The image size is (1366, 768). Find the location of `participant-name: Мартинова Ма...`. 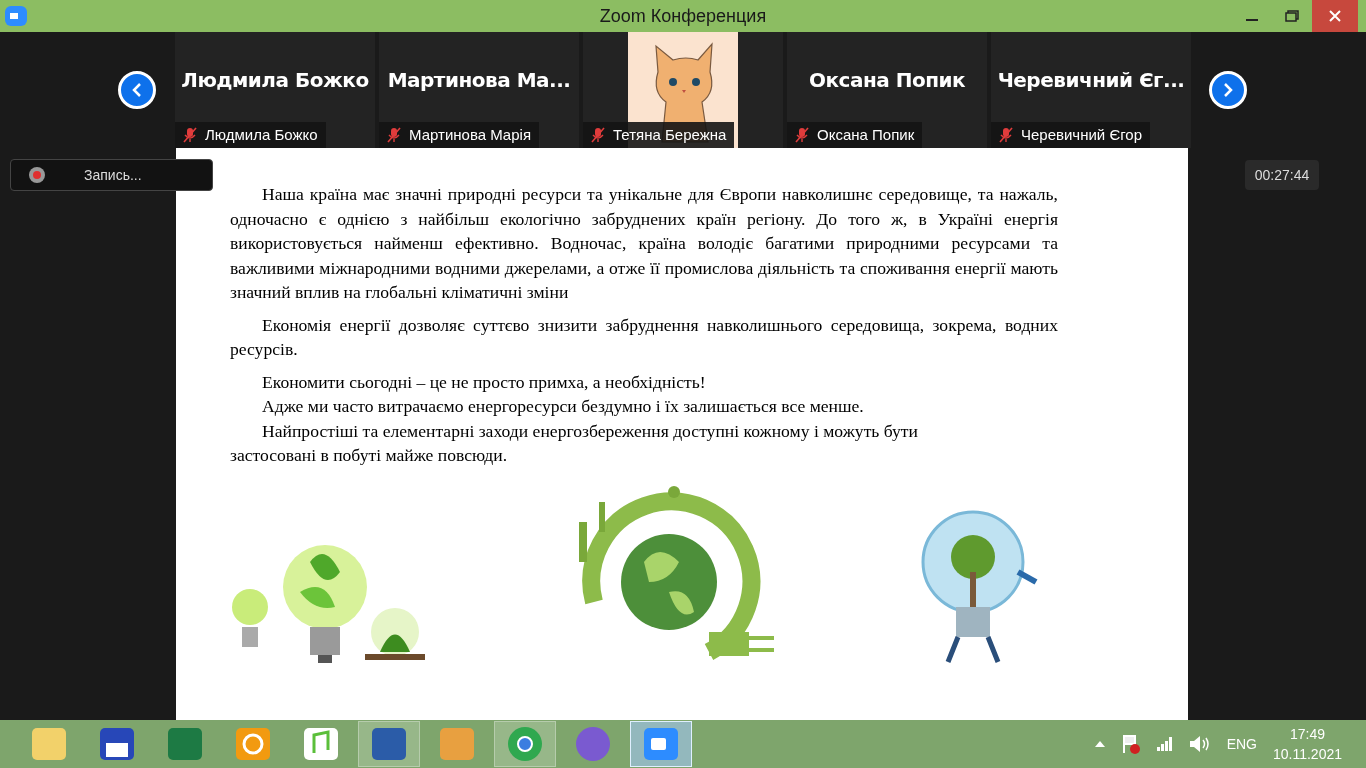

participant-name: Мартинова Ма... is located at coordinates (479, 80).